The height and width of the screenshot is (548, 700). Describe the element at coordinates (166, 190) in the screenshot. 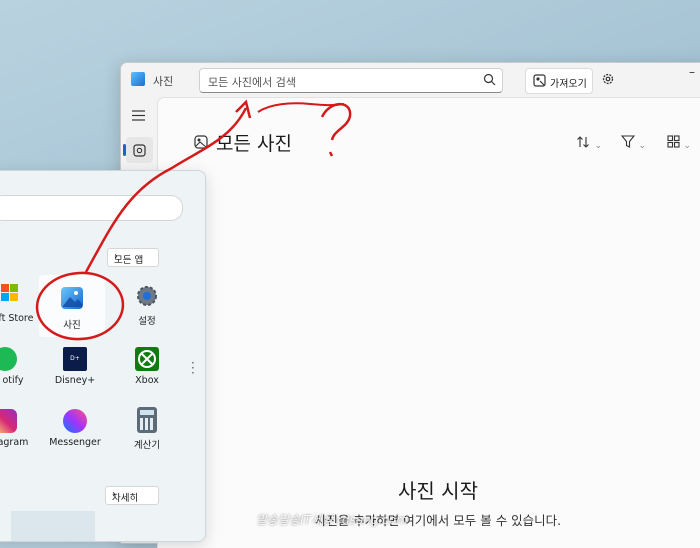

I see `annotation-arrow` at that location.